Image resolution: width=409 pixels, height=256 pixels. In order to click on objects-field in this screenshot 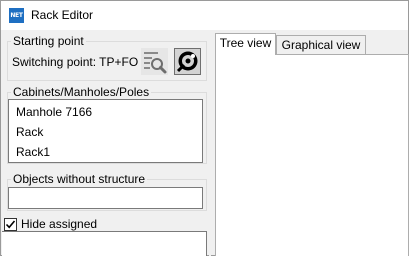, I will do `click(105, 198)`.